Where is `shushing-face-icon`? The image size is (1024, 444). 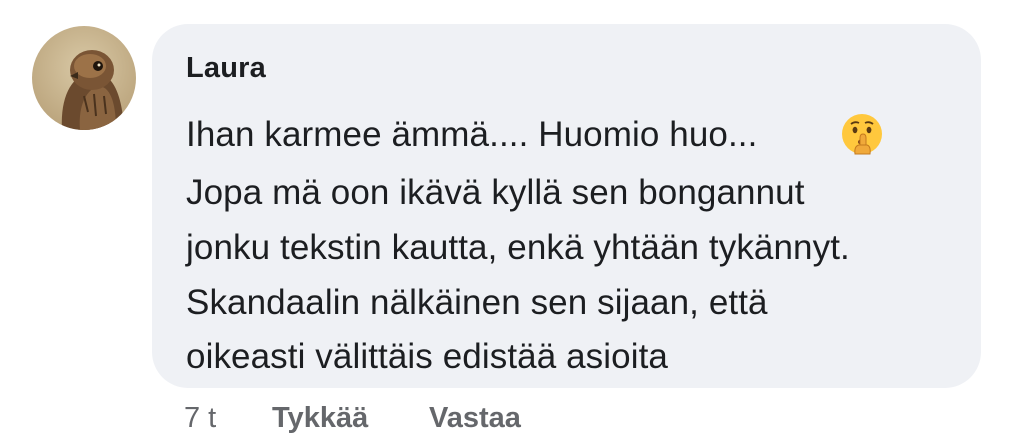
shushing-face-icon is located at coordinates (862, 134).